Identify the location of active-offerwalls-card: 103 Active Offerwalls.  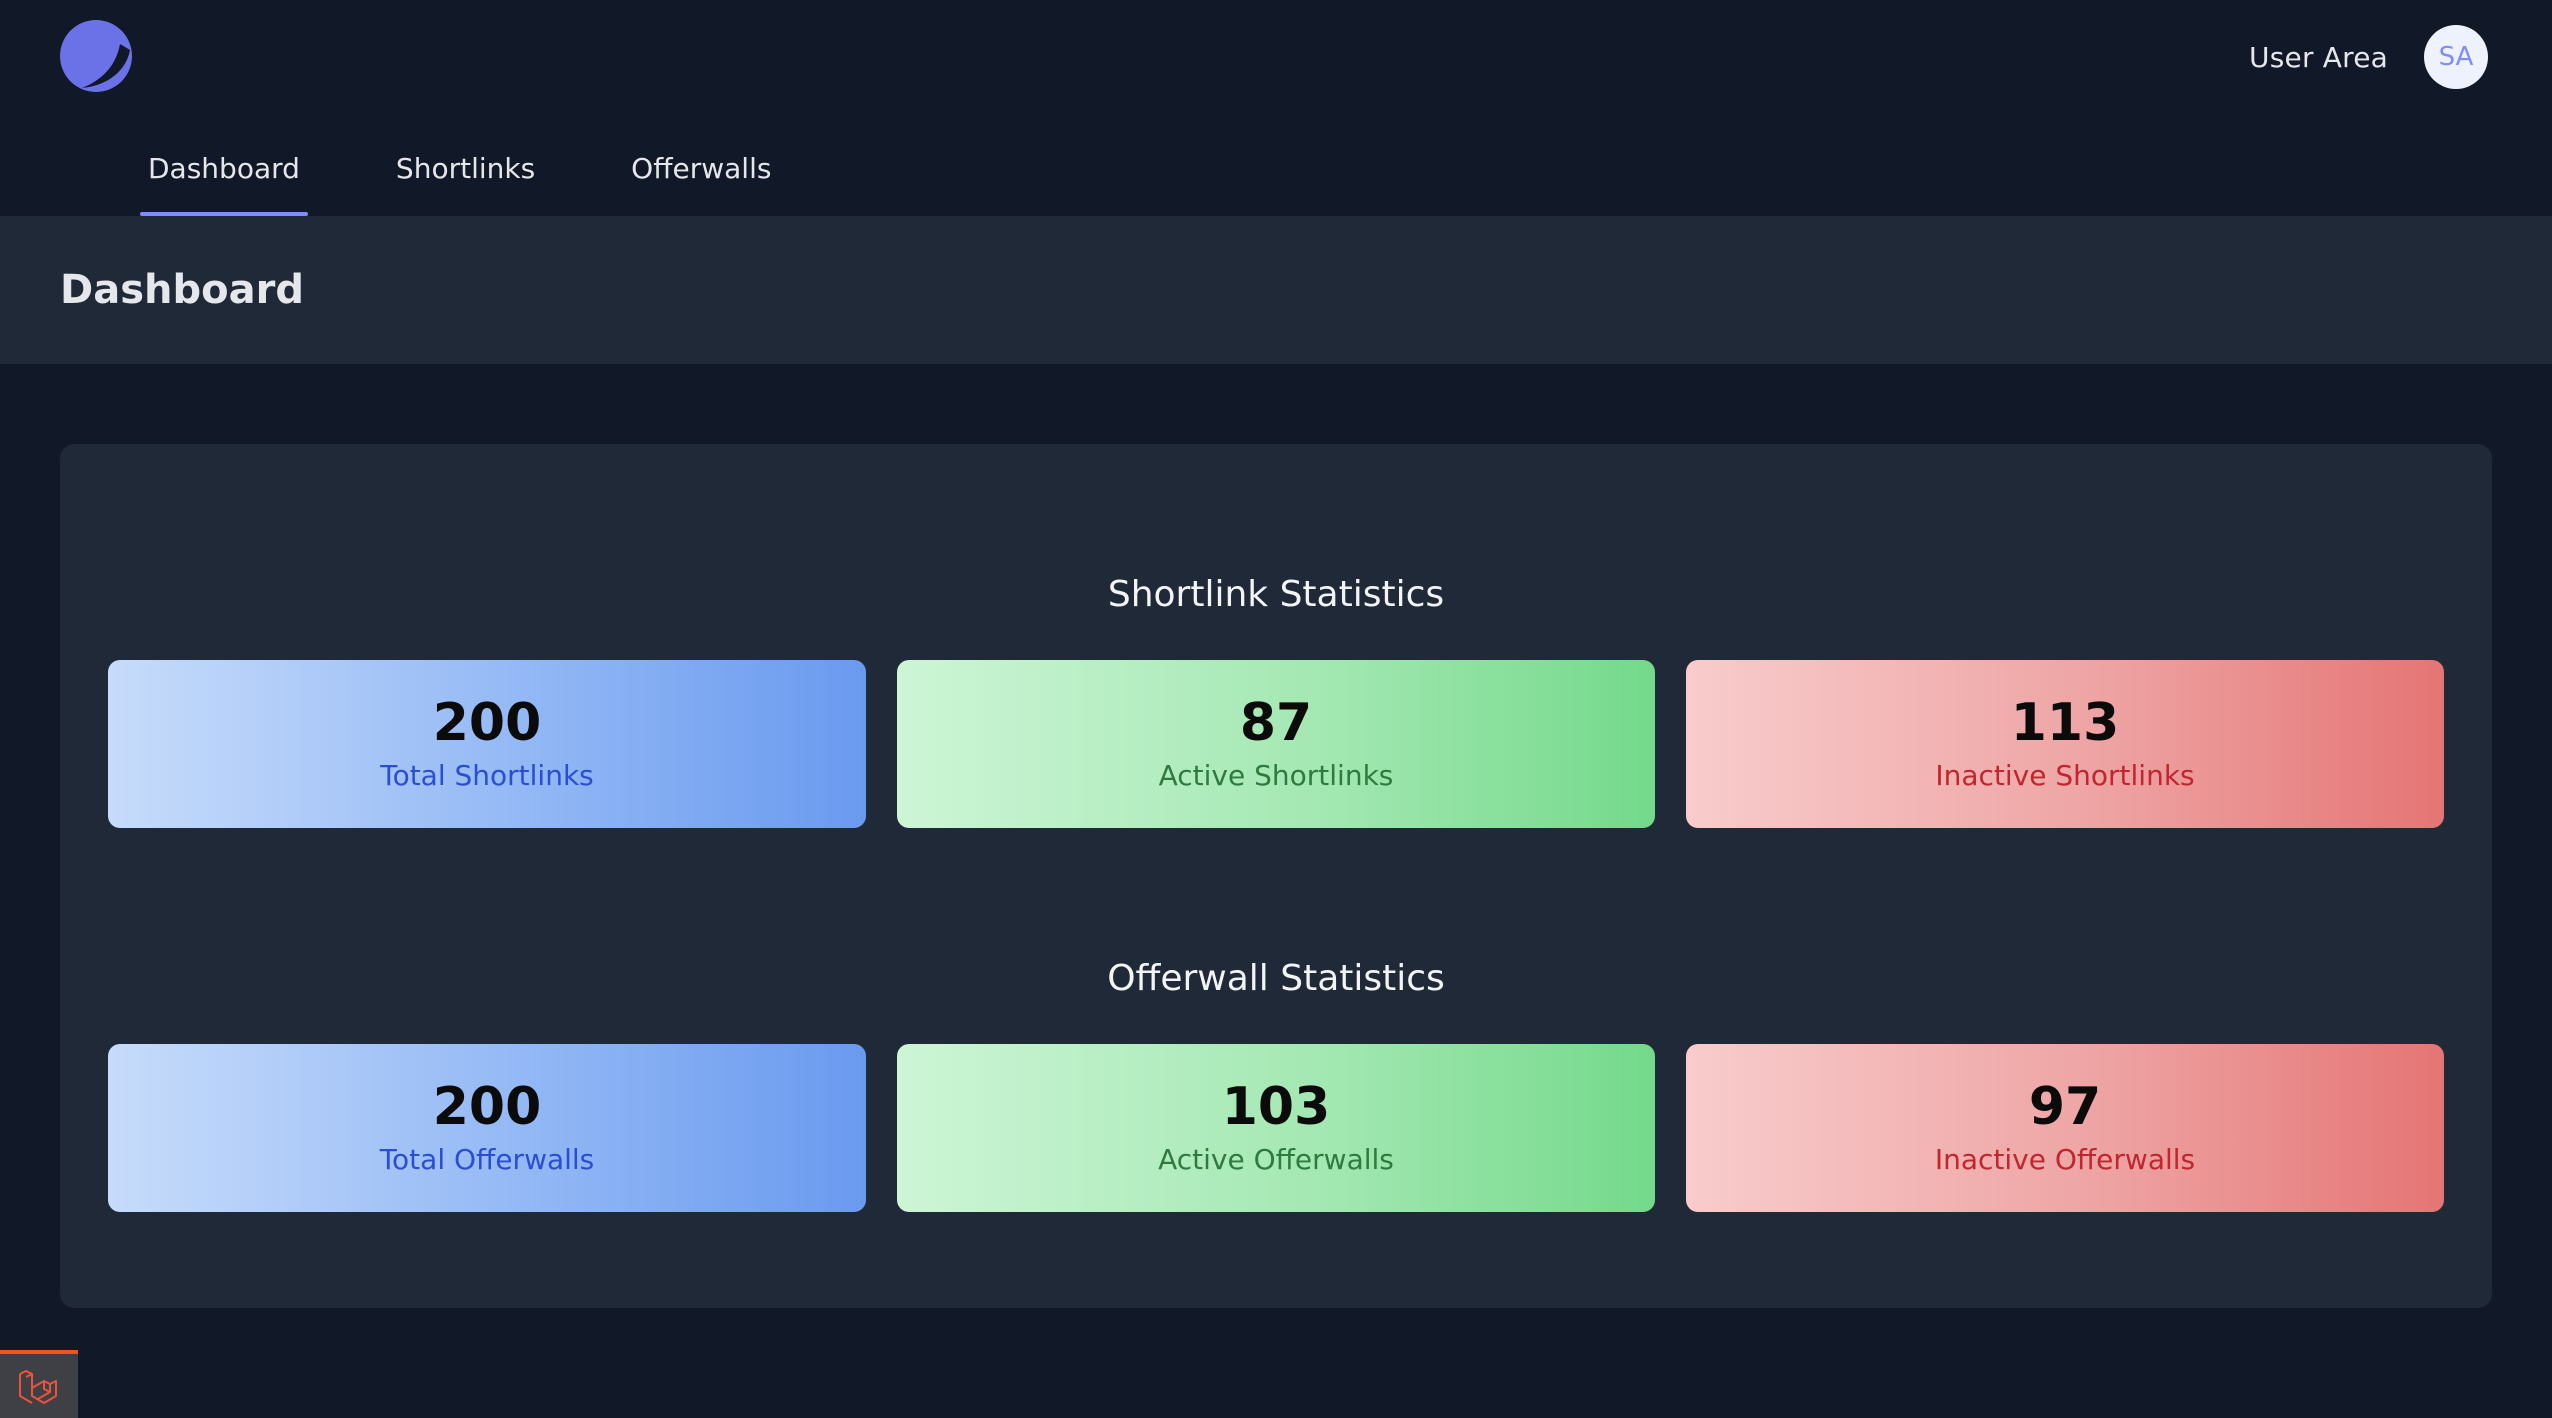
(1276, 1128).